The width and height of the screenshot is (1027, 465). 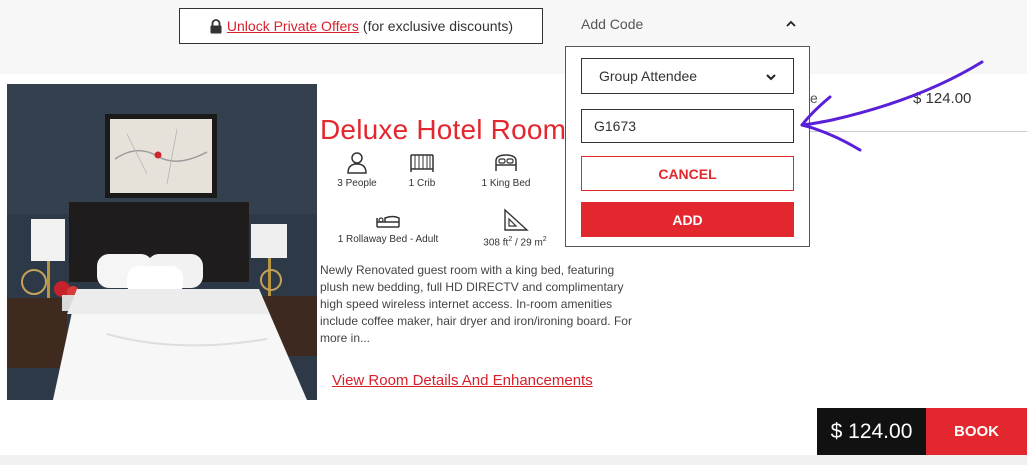 I want to click on amenity-occupancy: 3 People, so click(x=357, y=170).